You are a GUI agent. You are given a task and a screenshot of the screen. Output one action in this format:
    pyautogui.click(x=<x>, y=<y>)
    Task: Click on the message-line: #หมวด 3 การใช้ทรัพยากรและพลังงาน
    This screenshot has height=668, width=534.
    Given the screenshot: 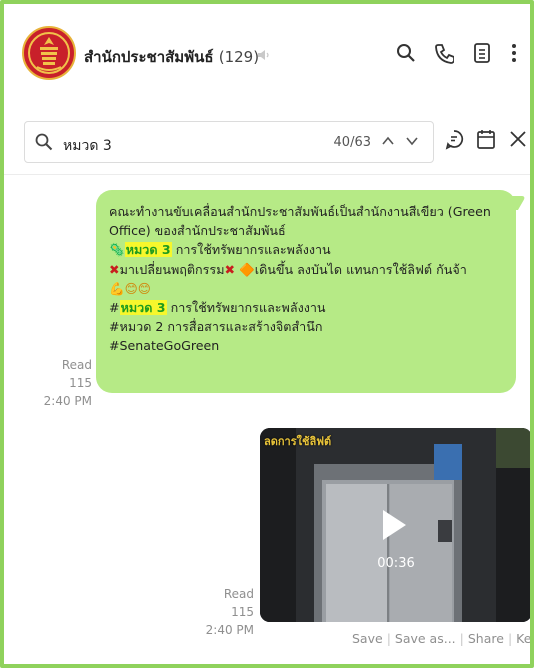 What is the action you would take?
    pyautogui.click(x=306, y=307)
    